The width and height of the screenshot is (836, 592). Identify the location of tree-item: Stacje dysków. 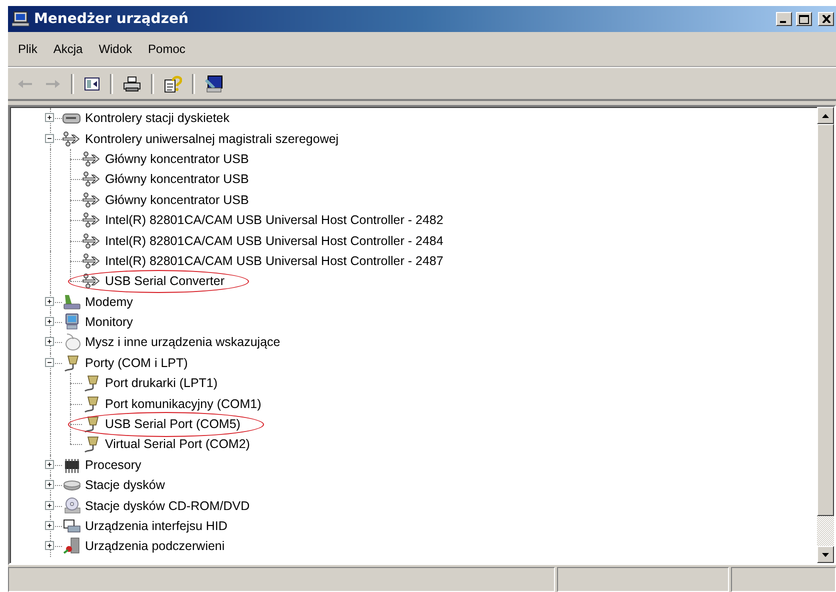
(125, 485).